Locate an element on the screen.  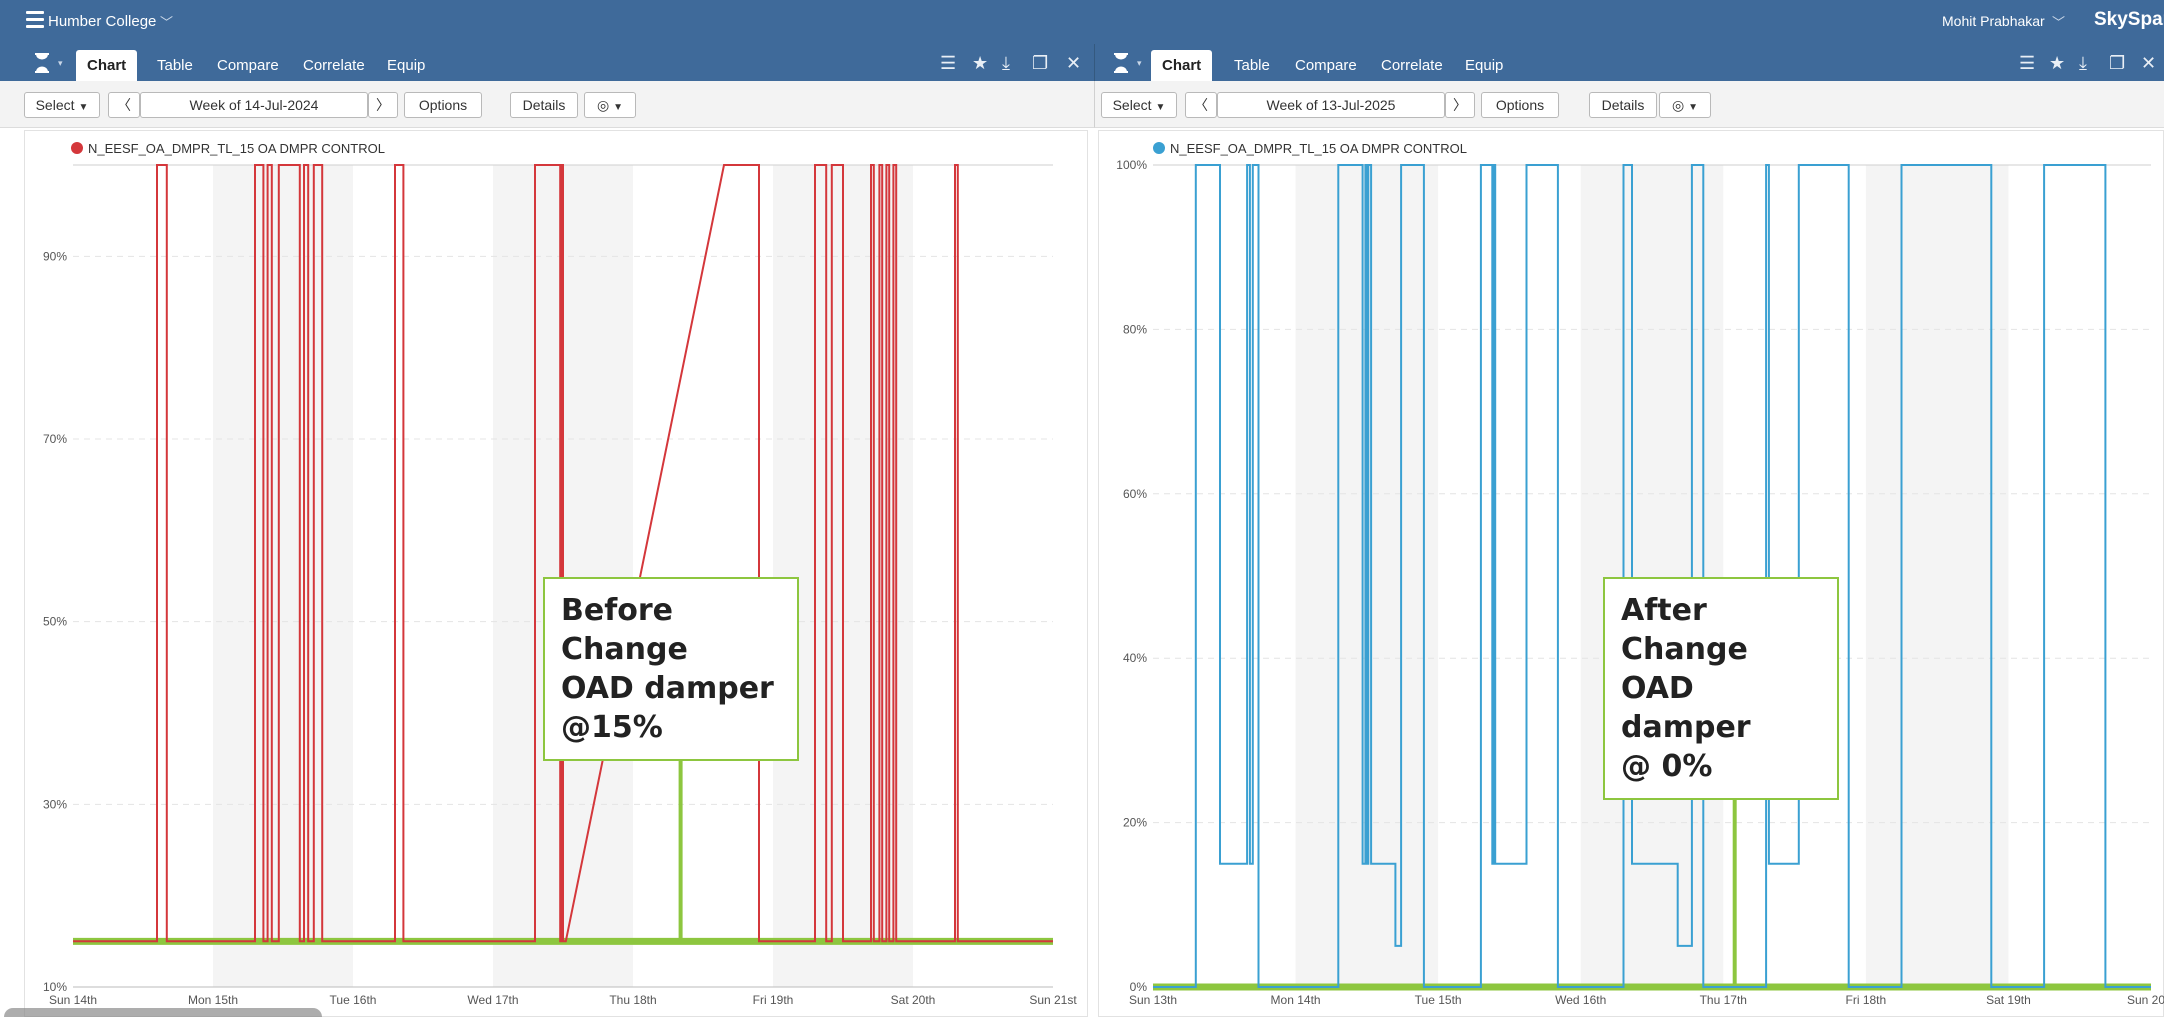
x-tick-label: Fri 18th is located at coordinates (1866, 1000).